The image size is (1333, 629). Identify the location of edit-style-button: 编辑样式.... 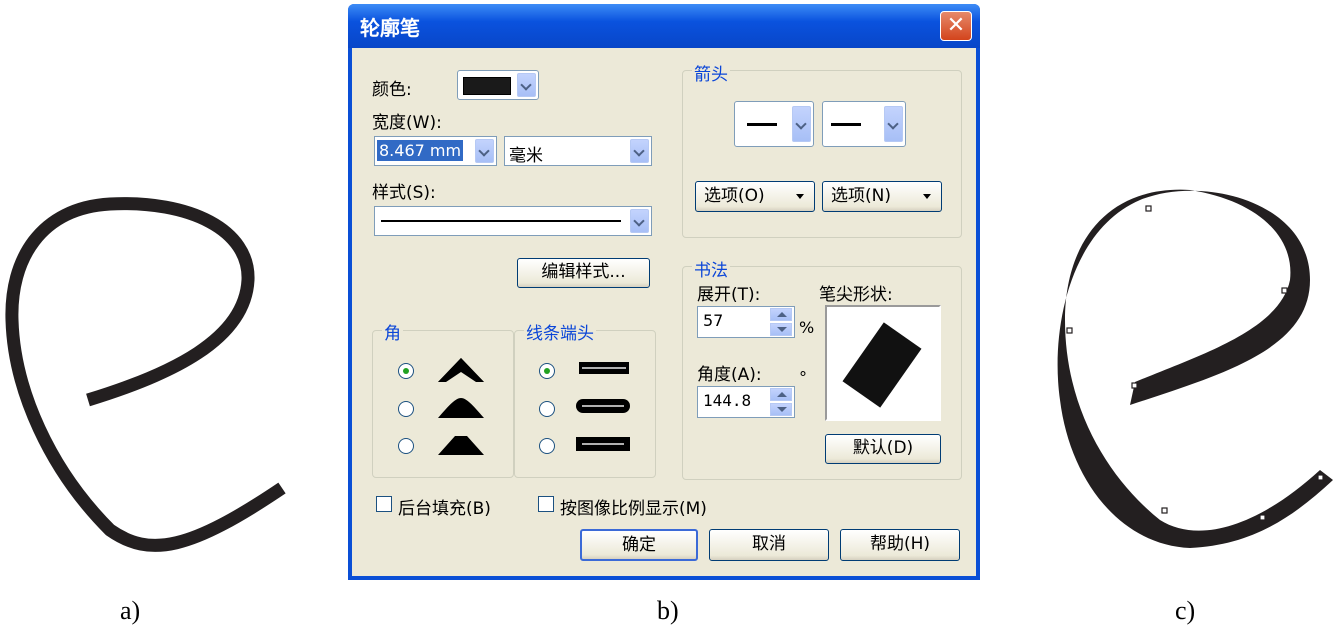
(583, 273).